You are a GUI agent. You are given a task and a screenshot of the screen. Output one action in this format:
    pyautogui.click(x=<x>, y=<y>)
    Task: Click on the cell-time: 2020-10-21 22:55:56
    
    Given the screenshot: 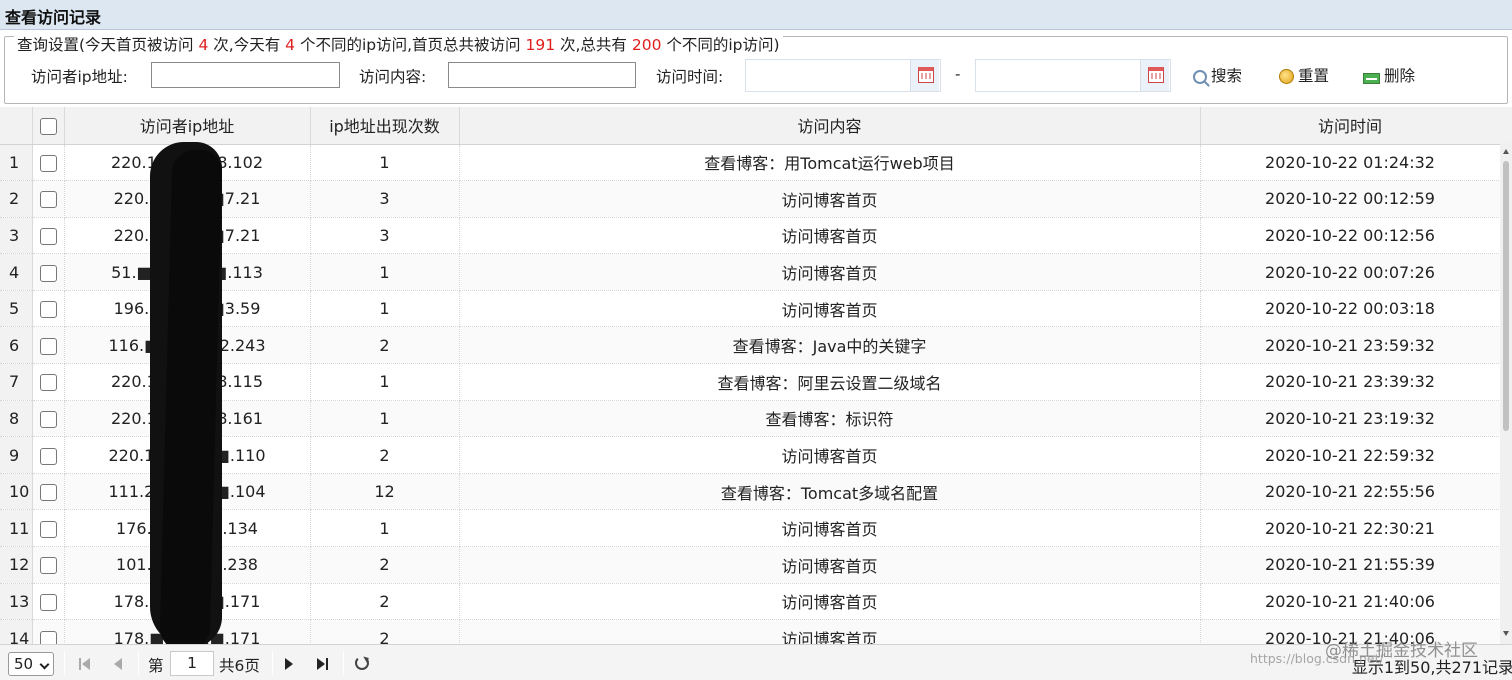 What is the action you would take?
    pyautogui.click(x=1350, y=492)
    